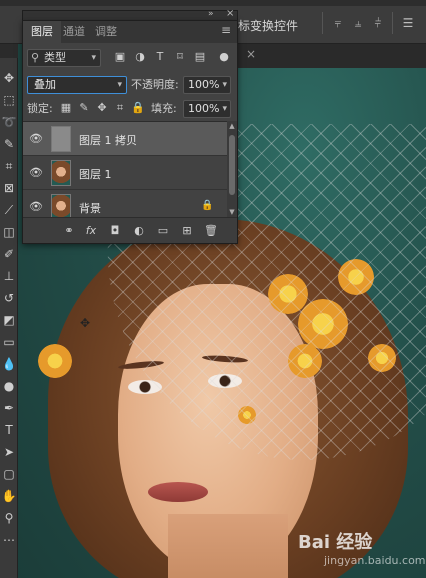  Describe the element at coordinates (335, 542) in the screenshot. I see `watermark-logo: Bai 经验` at that location.